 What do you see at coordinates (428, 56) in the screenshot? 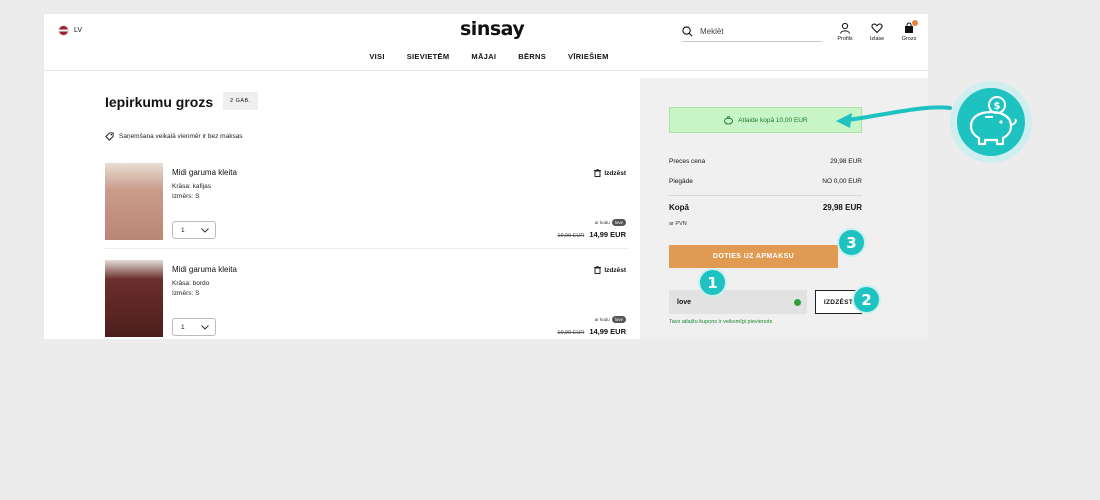
I see `nav-item-women: SIEVIETĒM` at bounding box center [428, 56].